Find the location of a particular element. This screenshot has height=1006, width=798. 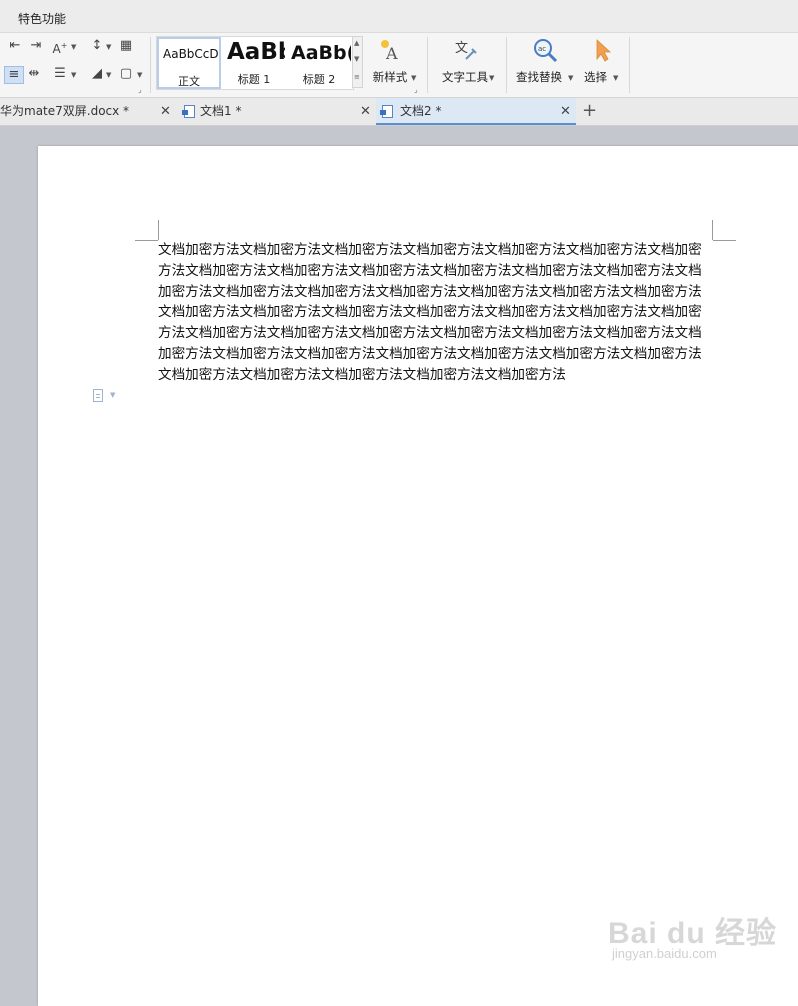

style-normal-sample: AaBbCcDd is located at coordinates (192, 54).